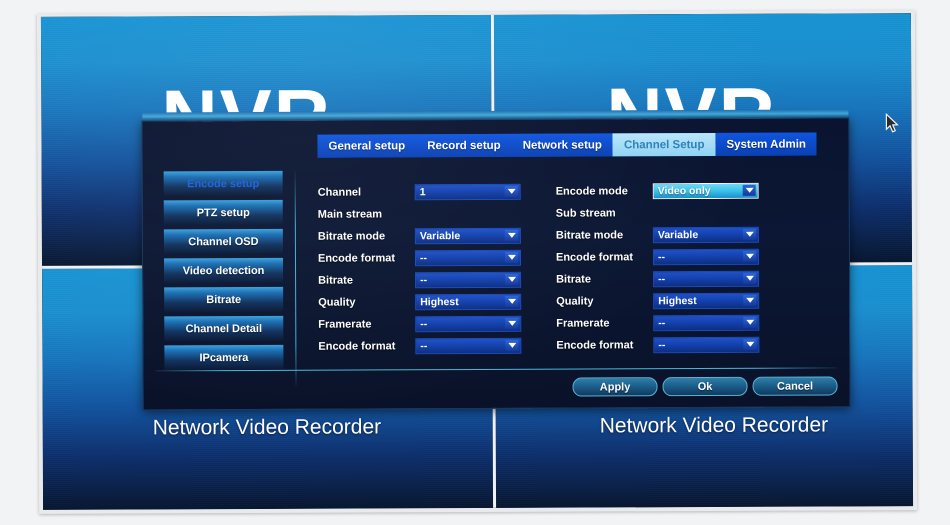 The image size is (950, 525). Describe the element at coordinates (467, 235) in the screenshot. I see `main-bitrate-mode-dropdown: Variable` at that location.